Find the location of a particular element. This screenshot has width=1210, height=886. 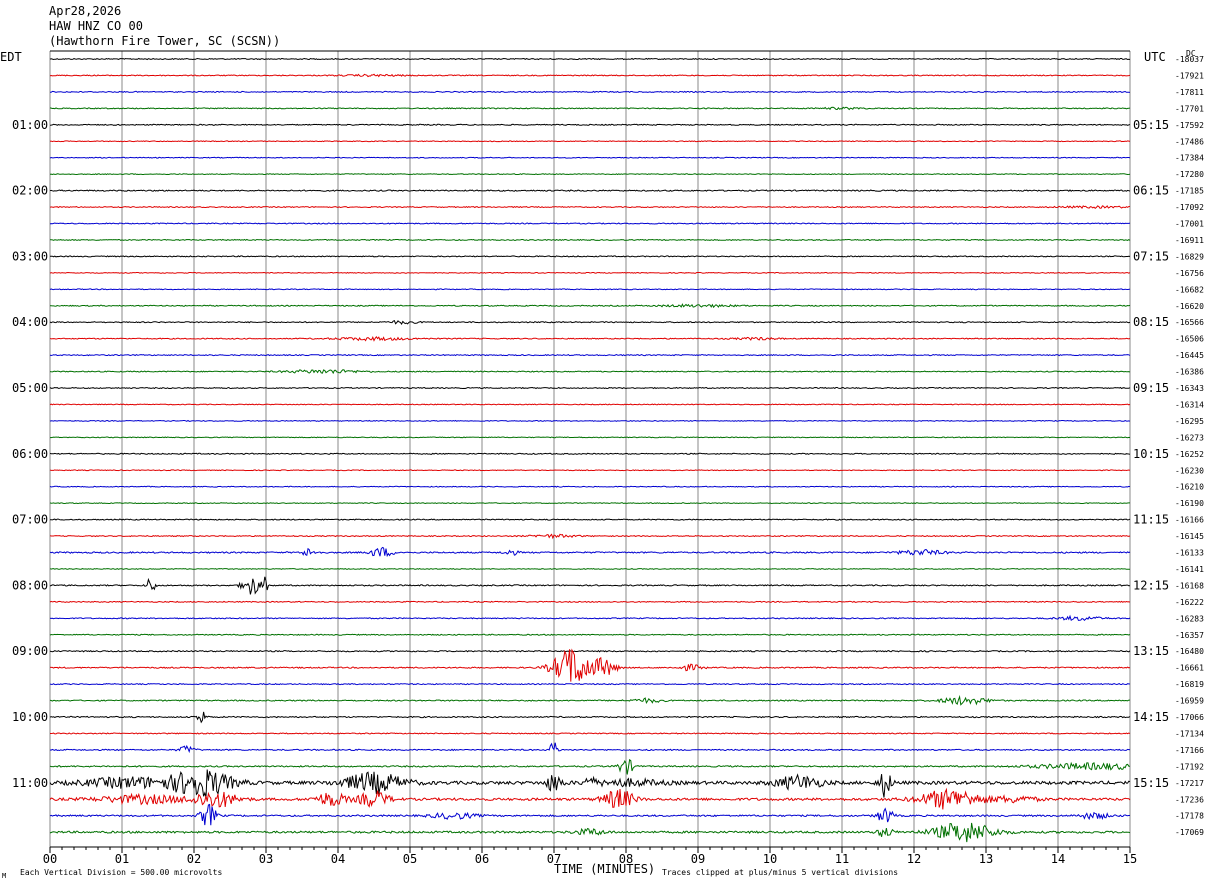

x-tick-label: 02 is located at coordinates (194, 859).